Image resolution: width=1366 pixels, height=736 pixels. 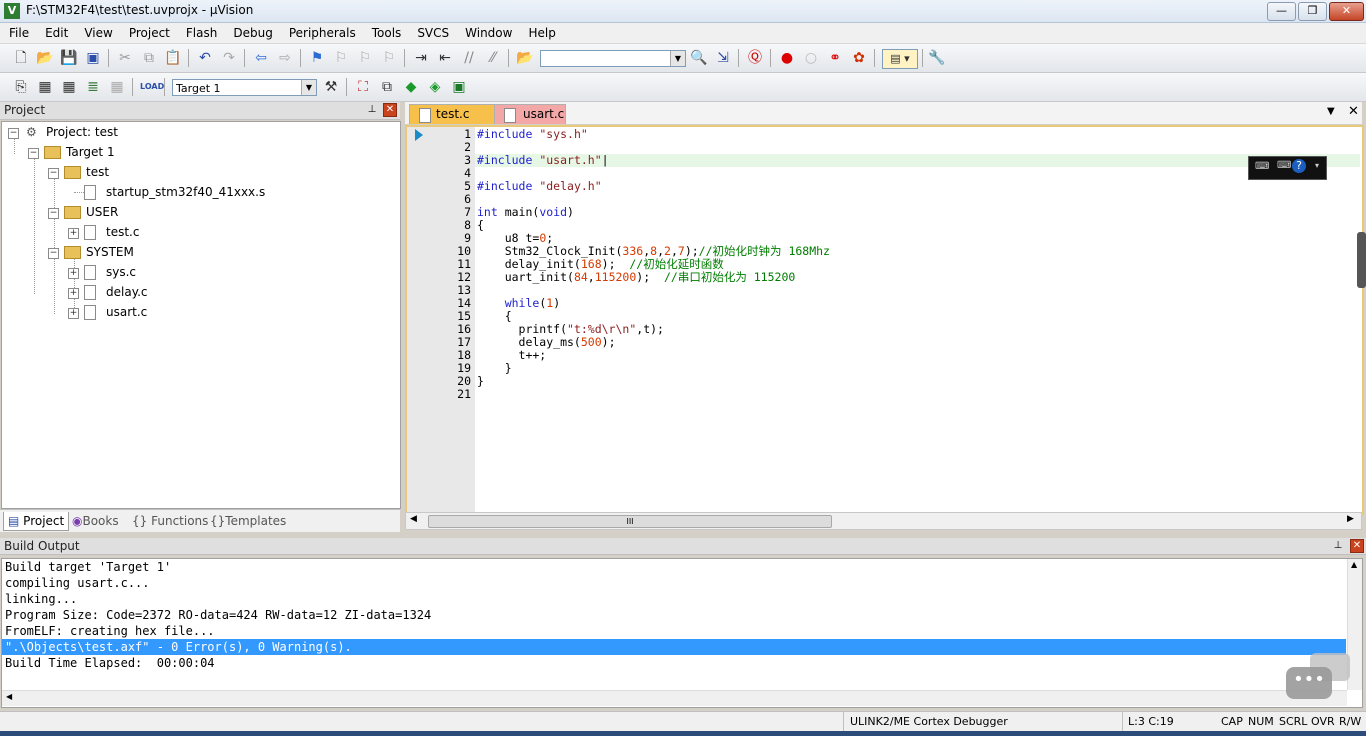 I want to click on file-icon, so click(x=90, y=312).